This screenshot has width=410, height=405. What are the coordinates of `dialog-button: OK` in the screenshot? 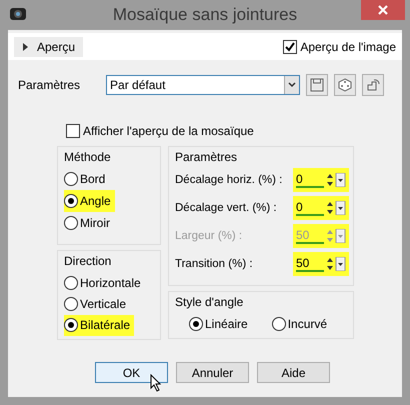 It's located at (131, 372).